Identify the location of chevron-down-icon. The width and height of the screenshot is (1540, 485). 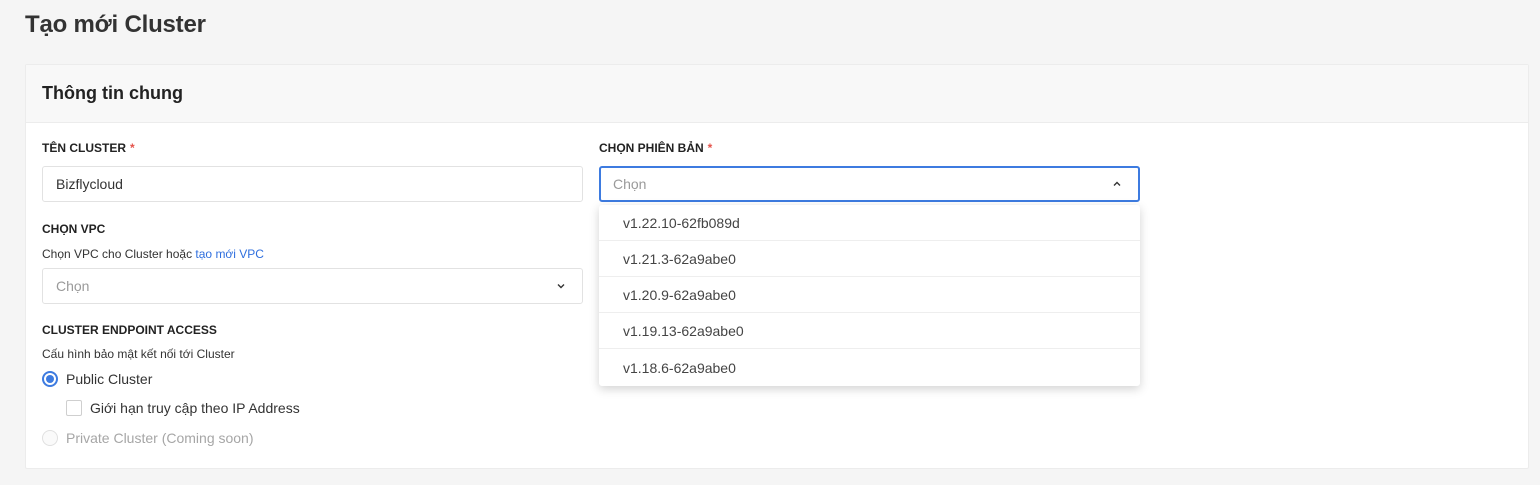
(561, 286).